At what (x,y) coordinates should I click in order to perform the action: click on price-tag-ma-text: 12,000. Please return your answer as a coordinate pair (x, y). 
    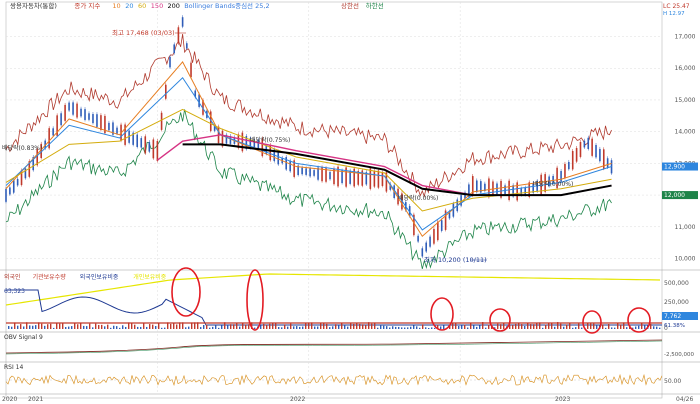
    Looking at the image, I should click on (674, 195).